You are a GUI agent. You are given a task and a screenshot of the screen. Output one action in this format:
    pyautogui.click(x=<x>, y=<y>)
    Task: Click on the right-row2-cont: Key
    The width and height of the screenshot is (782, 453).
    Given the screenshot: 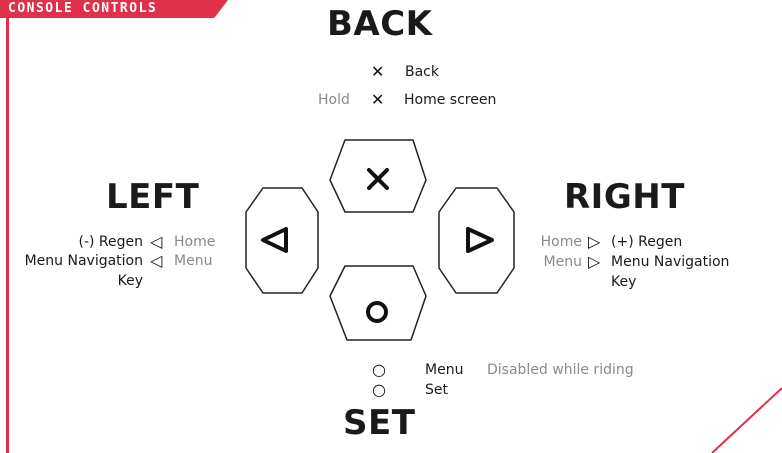 What is the action you would take?
    pyautogui.click(x=624, y=282)
    